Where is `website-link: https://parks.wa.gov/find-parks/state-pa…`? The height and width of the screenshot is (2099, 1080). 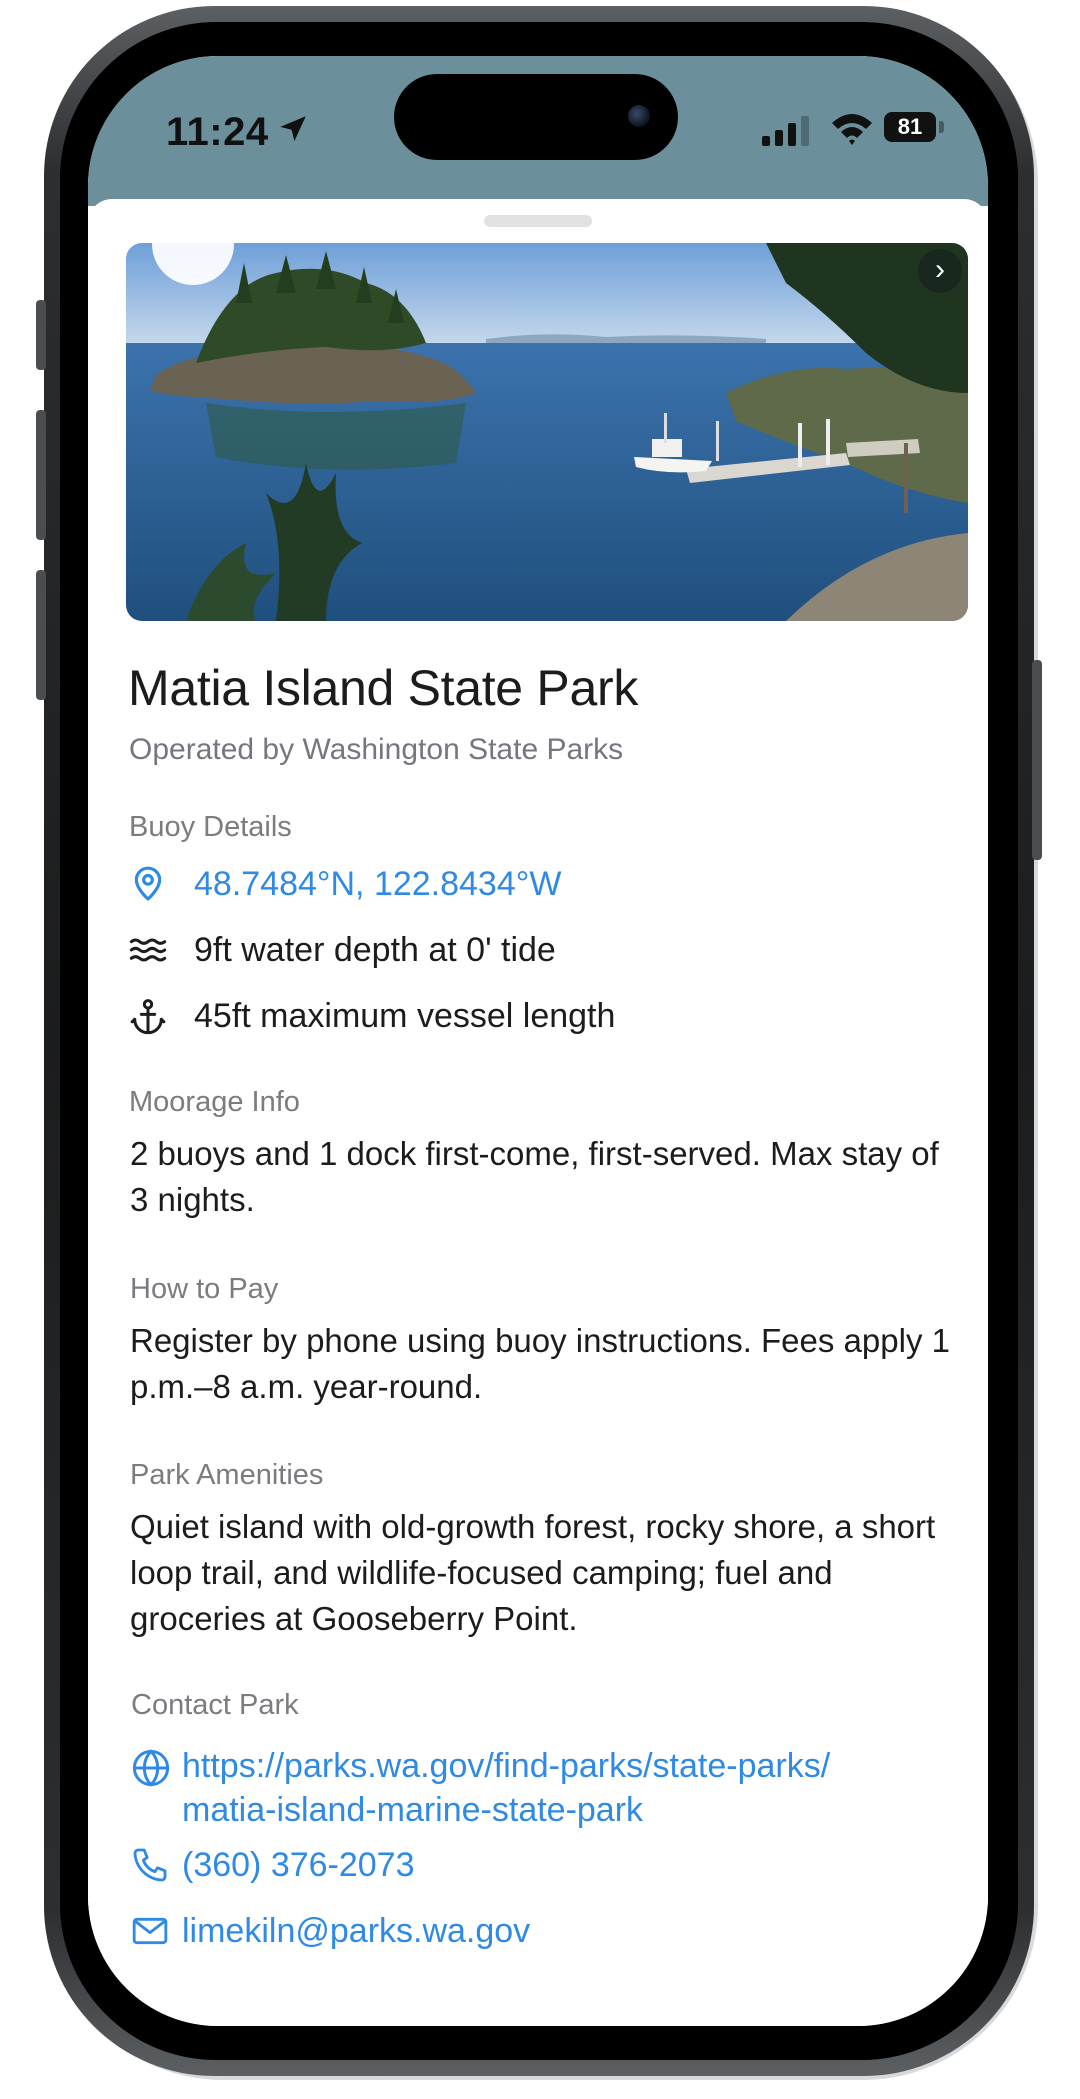 website-link: https://parks.wa.gov/find-parks/state-pa… is located at coordinates (506, 1788).